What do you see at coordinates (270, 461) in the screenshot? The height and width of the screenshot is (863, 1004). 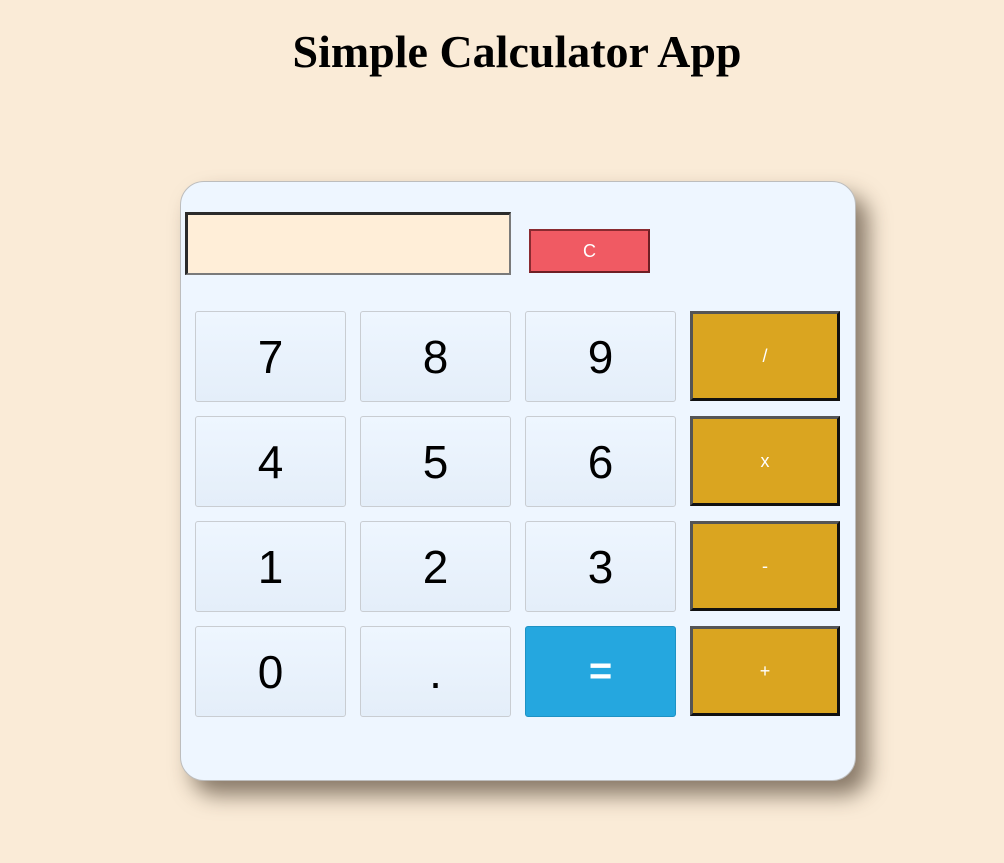 I see `digit-4-button: 4` at bounding box center [270, 461].